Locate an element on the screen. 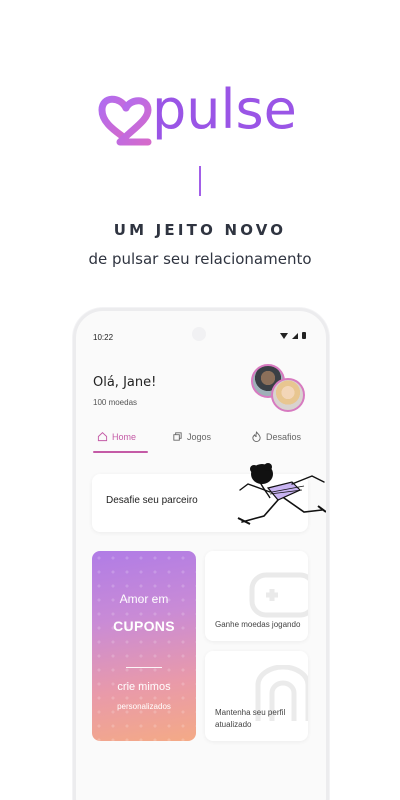  tab-home-label: Home is located at coordinates (124, 436).